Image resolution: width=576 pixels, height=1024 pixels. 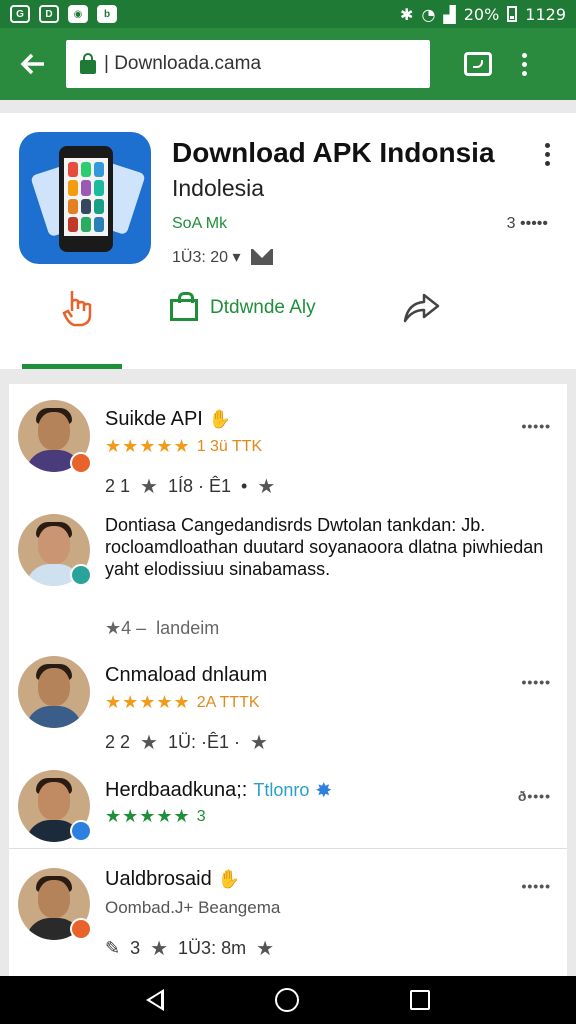 I want to click on bag-icon, so click(x=184, y=306).